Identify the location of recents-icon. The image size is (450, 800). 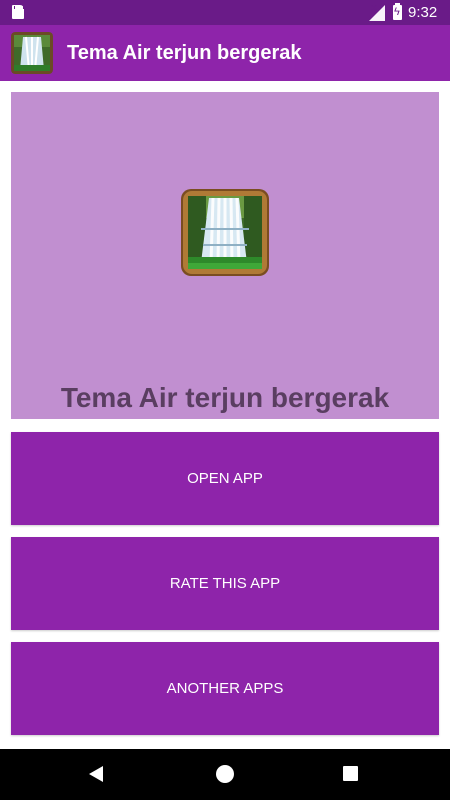
(350, 773).